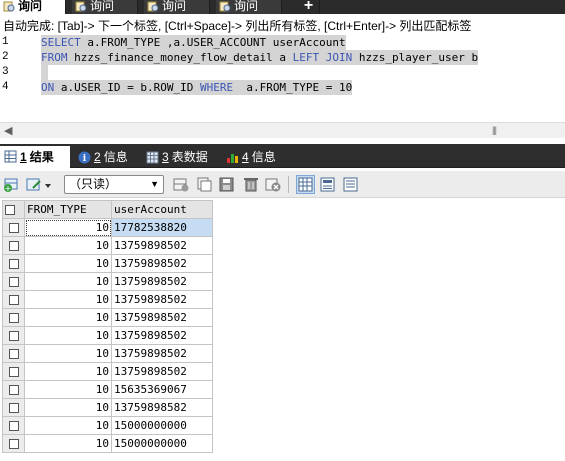  I want to click on table-row: 10 15635369067, so click(107, 389).